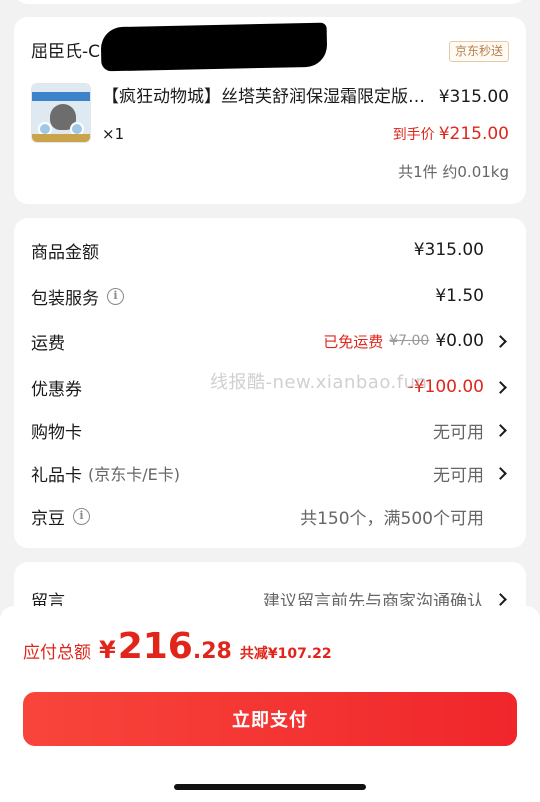  Describe the element at coordinates (270, 2) in the screenshot. I see `previous-card-stub` at that location.